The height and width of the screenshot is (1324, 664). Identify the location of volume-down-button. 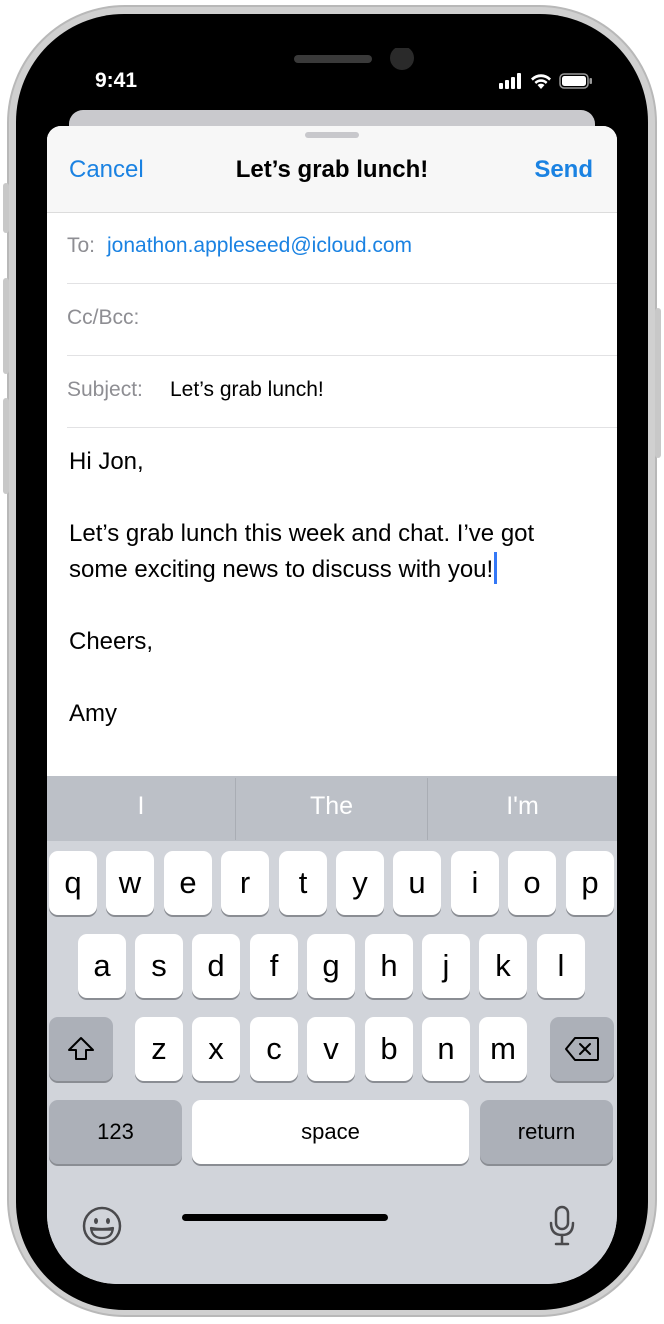
(6, 446).